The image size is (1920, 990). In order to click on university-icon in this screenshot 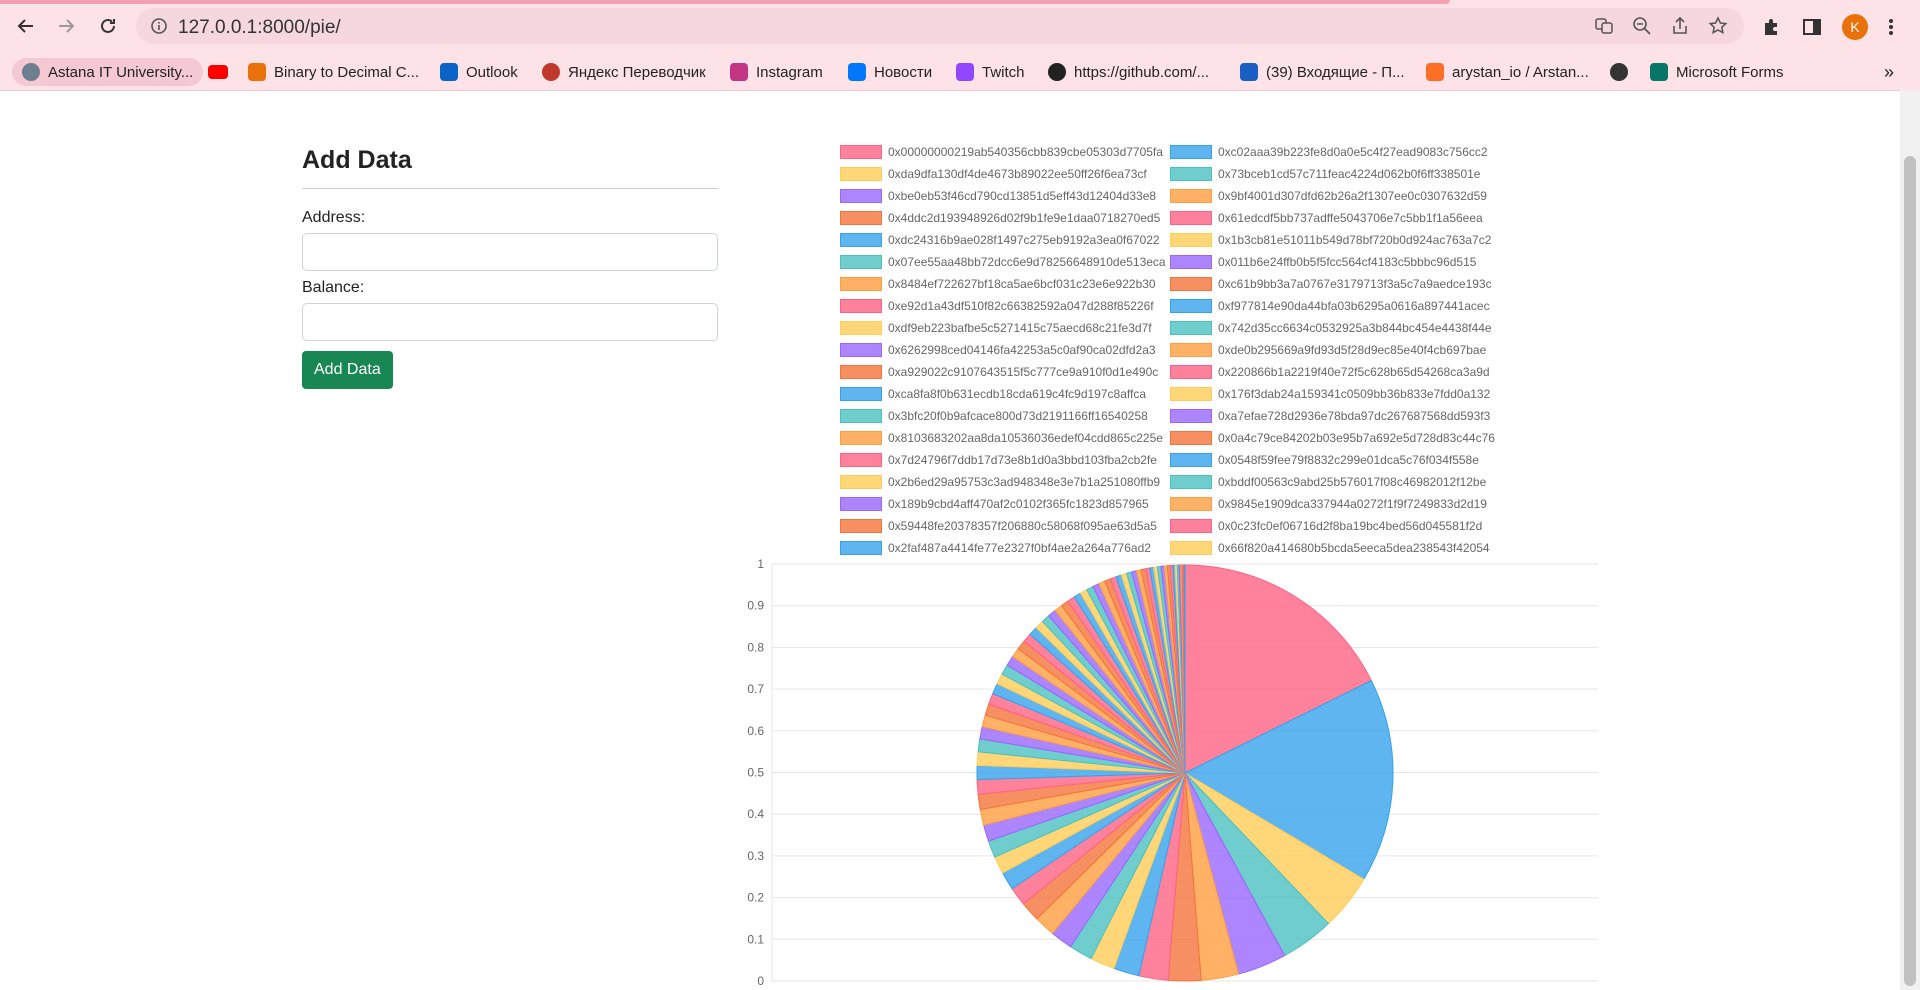, I will do `click(31, 72)`.